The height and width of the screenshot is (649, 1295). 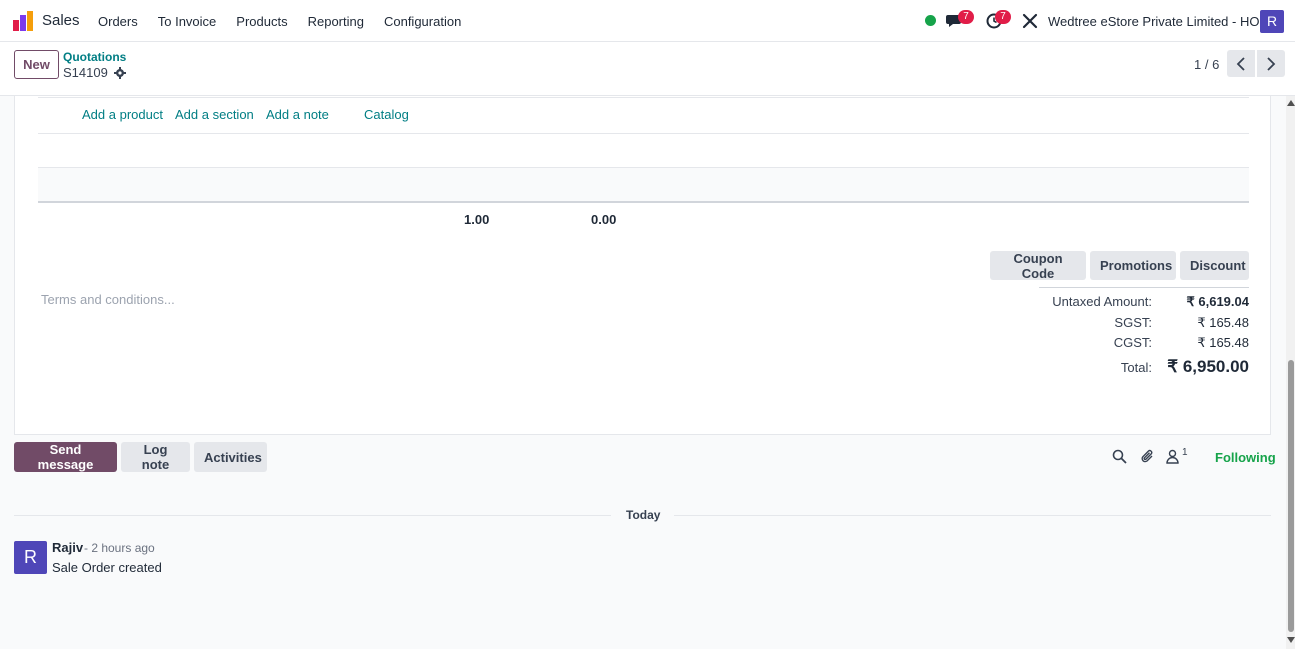 What do you see at coordinates (65, 457) in the screenshot?
I see `send-message-button: Send message` at bounding box center [65, 457].